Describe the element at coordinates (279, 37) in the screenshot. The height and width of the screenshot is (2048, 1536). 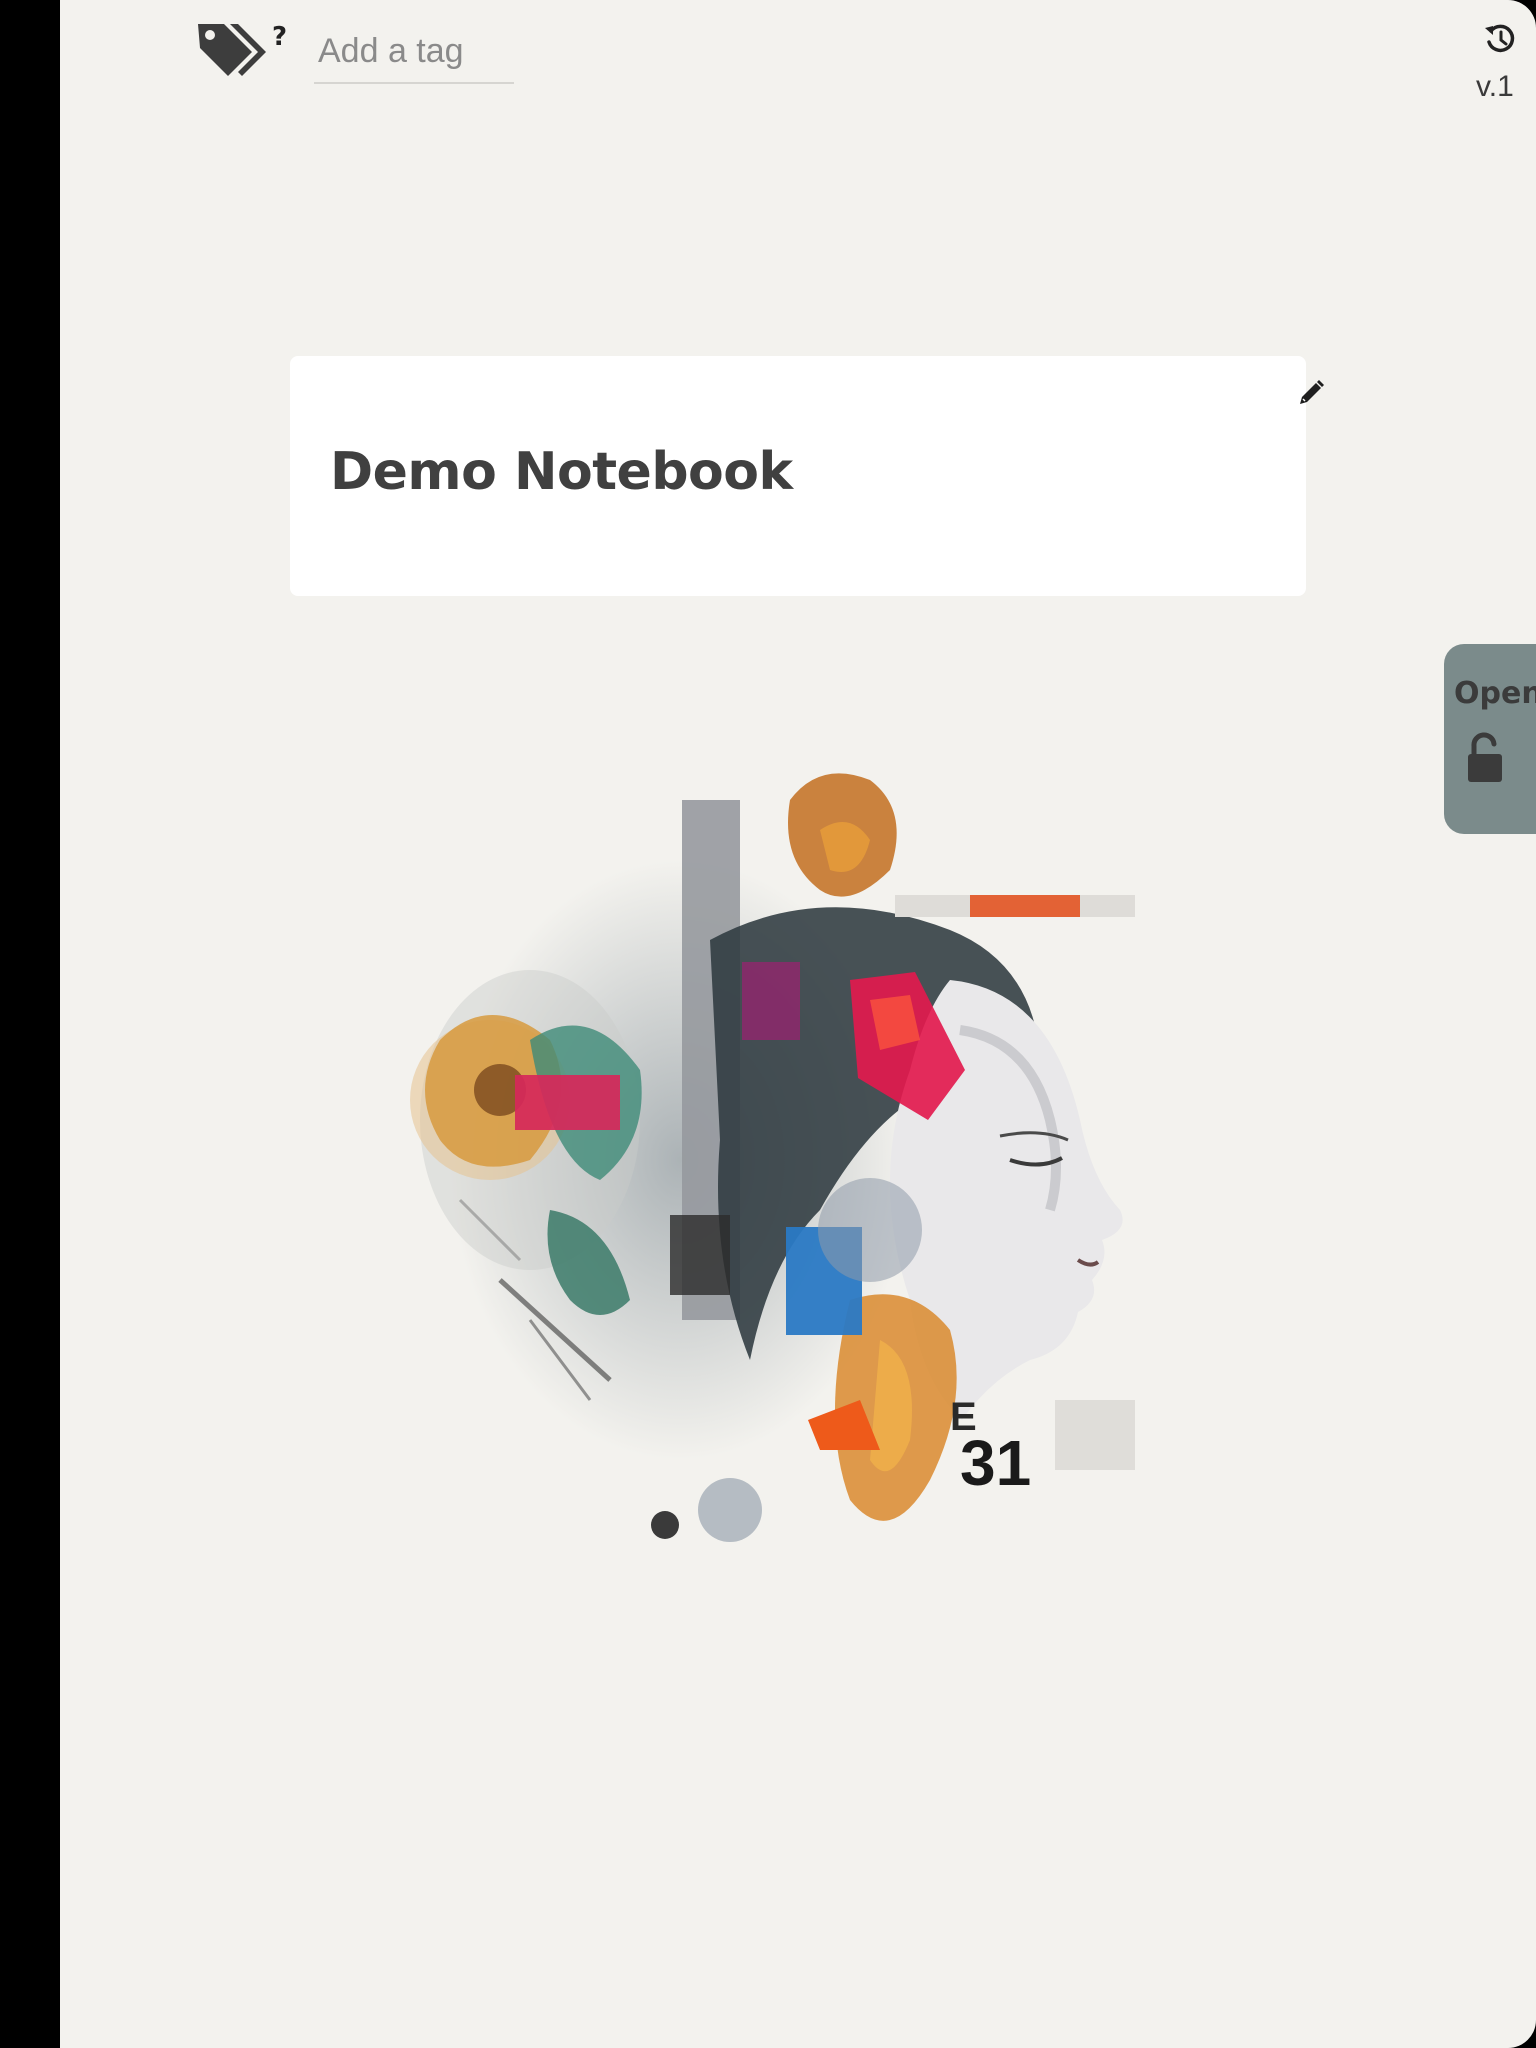
I see `tag-help-icon: ?` at that location.